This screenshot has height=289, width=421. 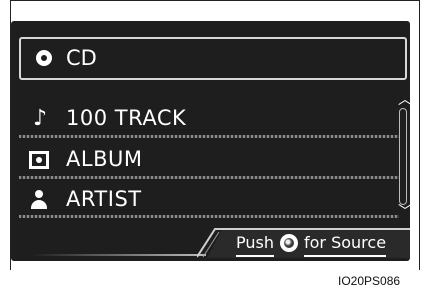 I want to click on list-item-album: ALBUM, so click(x=203, y=159).